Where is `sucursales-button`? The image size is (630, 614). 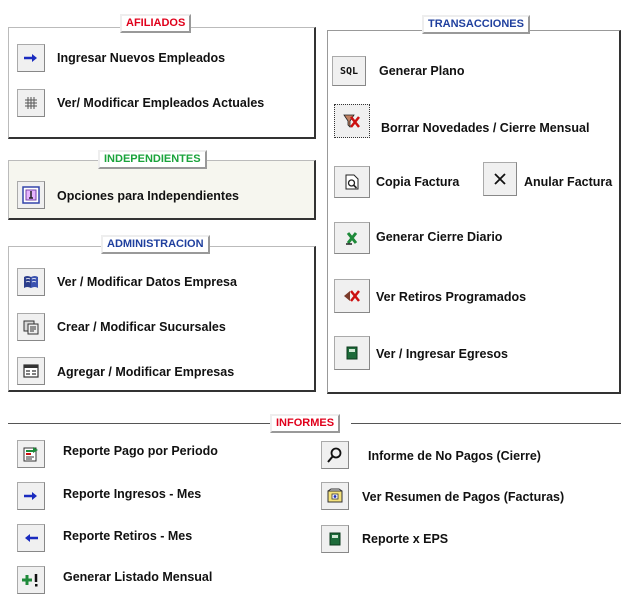 sucursales-button is located at coordinates (31, 327).